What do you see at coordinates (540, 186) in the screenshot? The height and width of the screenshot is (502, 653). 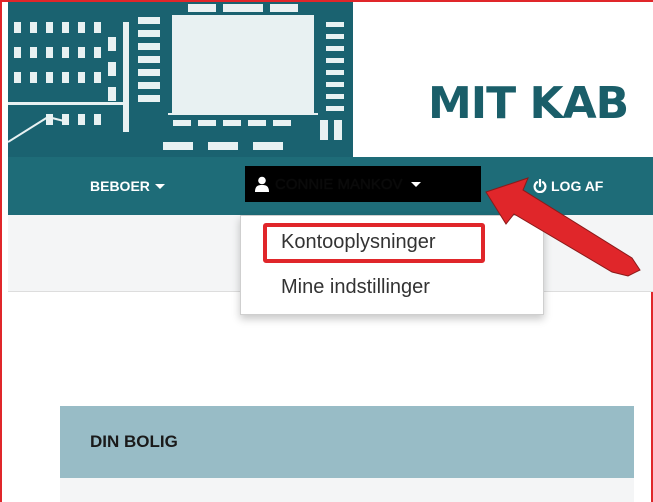 I see `power-icon` at bounding box center [540, 186].